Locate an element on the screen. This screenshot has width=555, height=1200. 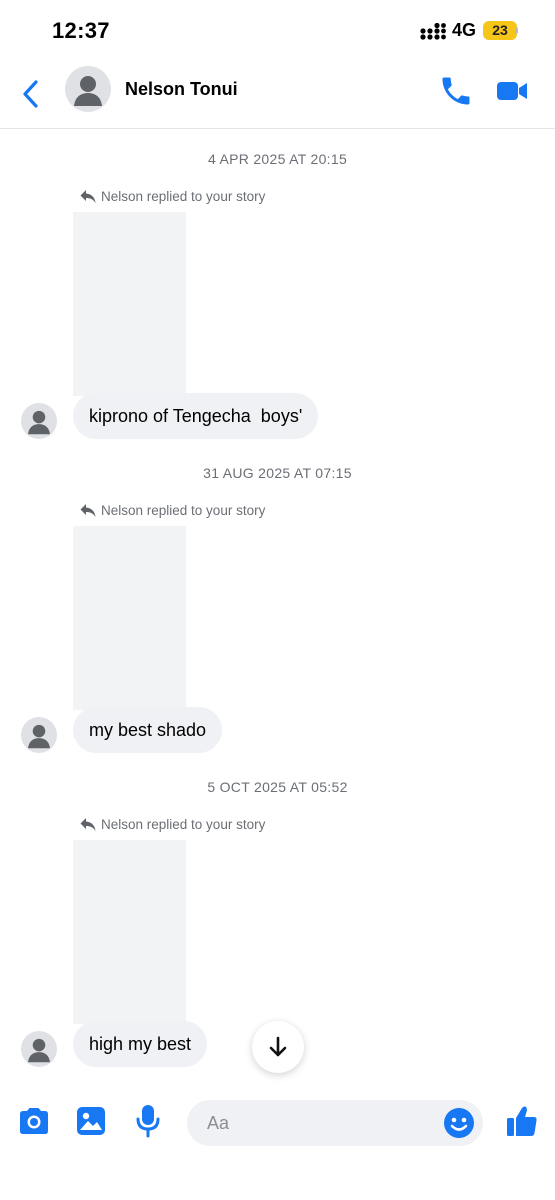
network-type: 4G is located at coordinates (464, 30).